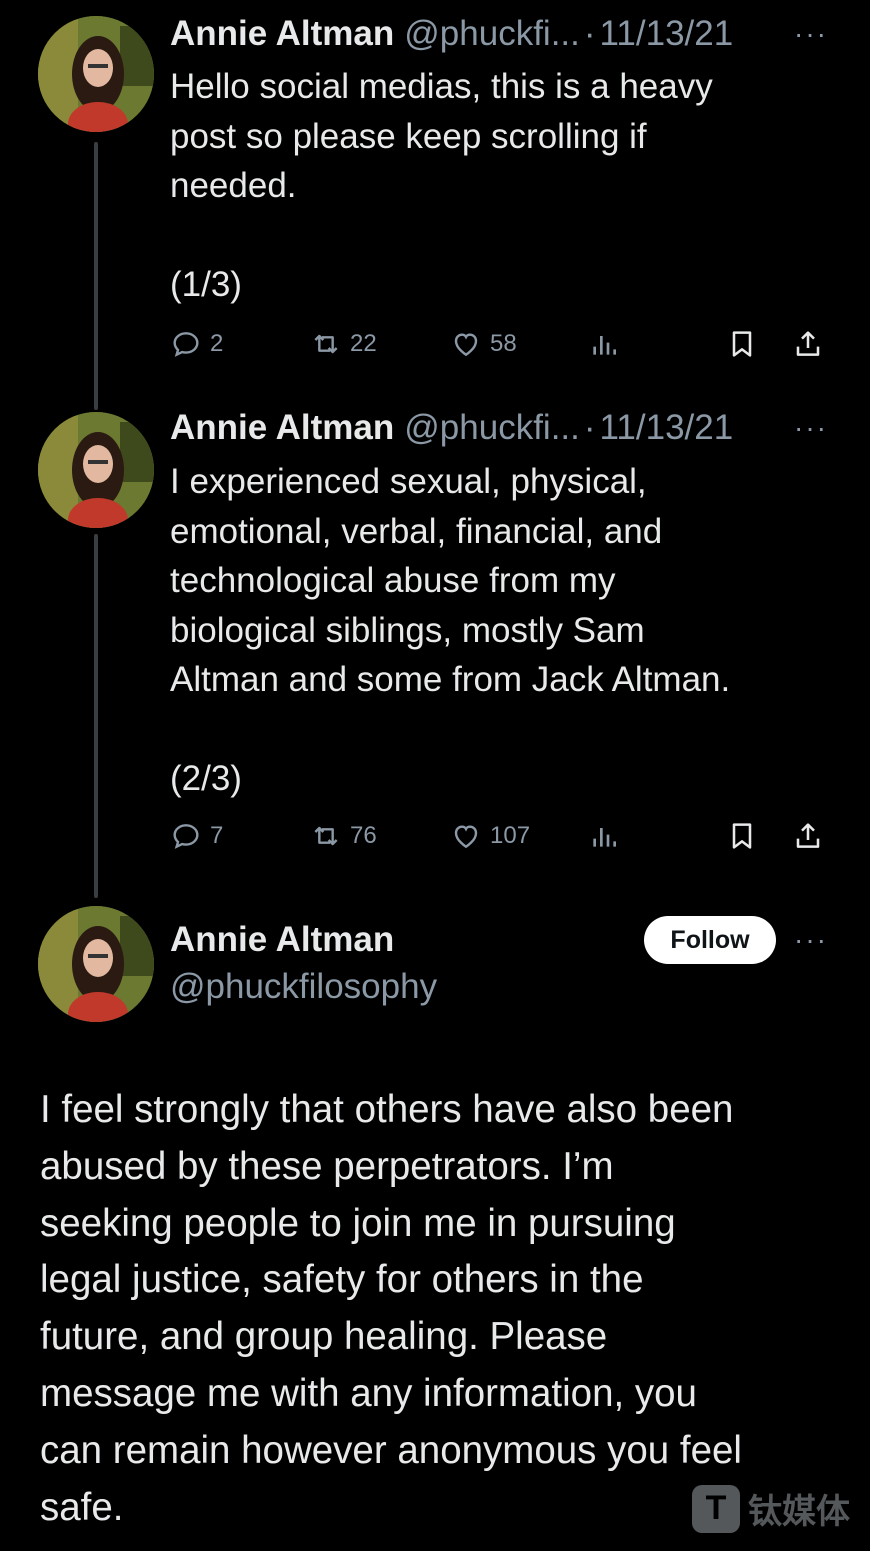 This screenshot has width=870, height=1551. What do you see at coordinates (363, 835) in the screenshot?
I see `retweet-count: 76` at bounding box center [363, 835].